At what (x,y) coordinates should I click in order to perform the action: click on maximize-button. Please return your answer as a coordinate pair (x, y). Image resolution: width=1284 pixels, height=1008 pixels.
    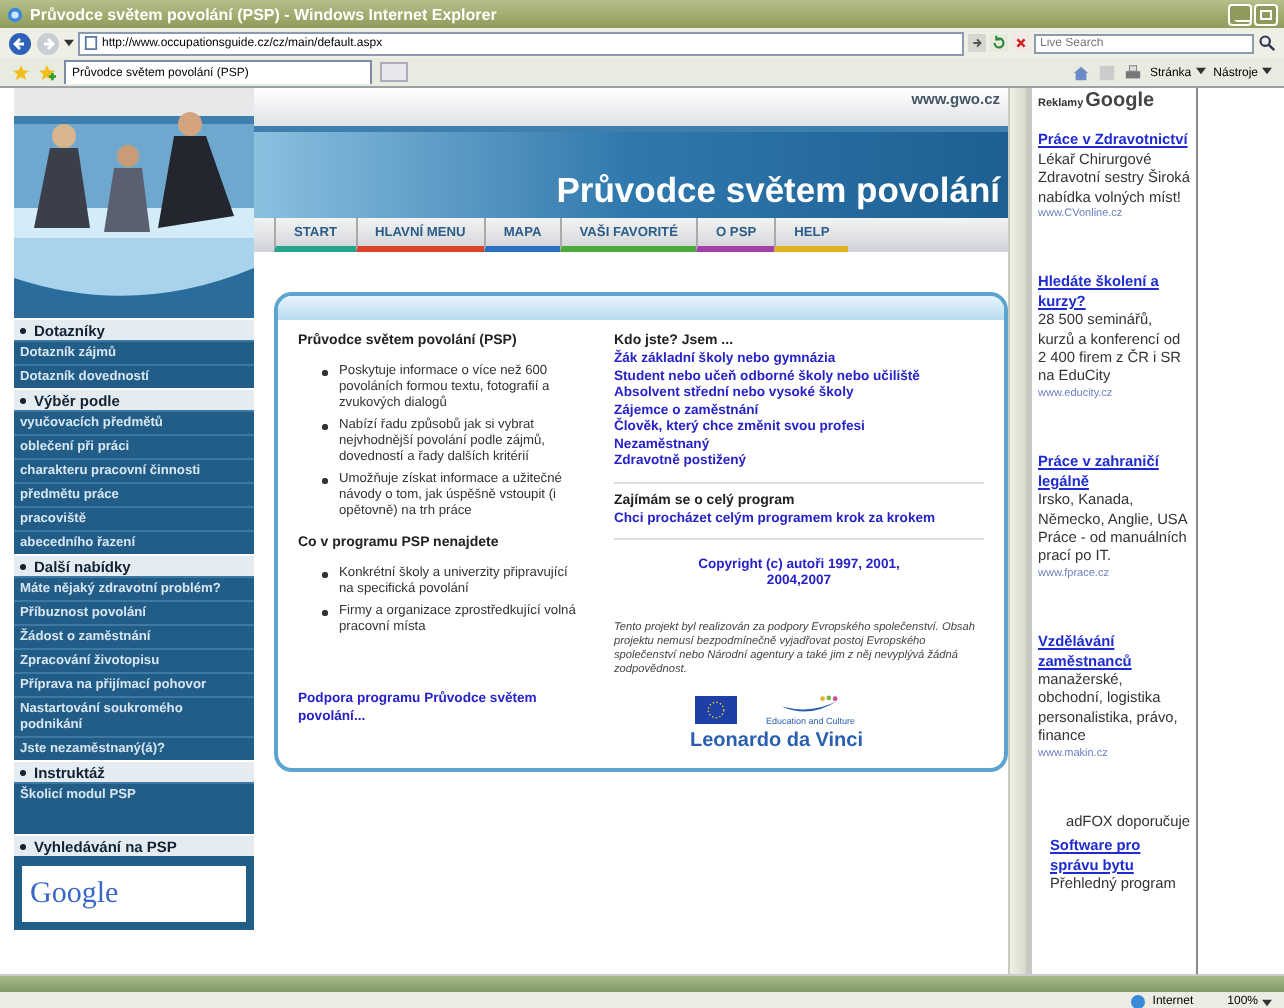
    Looking at the image, I should click on (1266, 14).